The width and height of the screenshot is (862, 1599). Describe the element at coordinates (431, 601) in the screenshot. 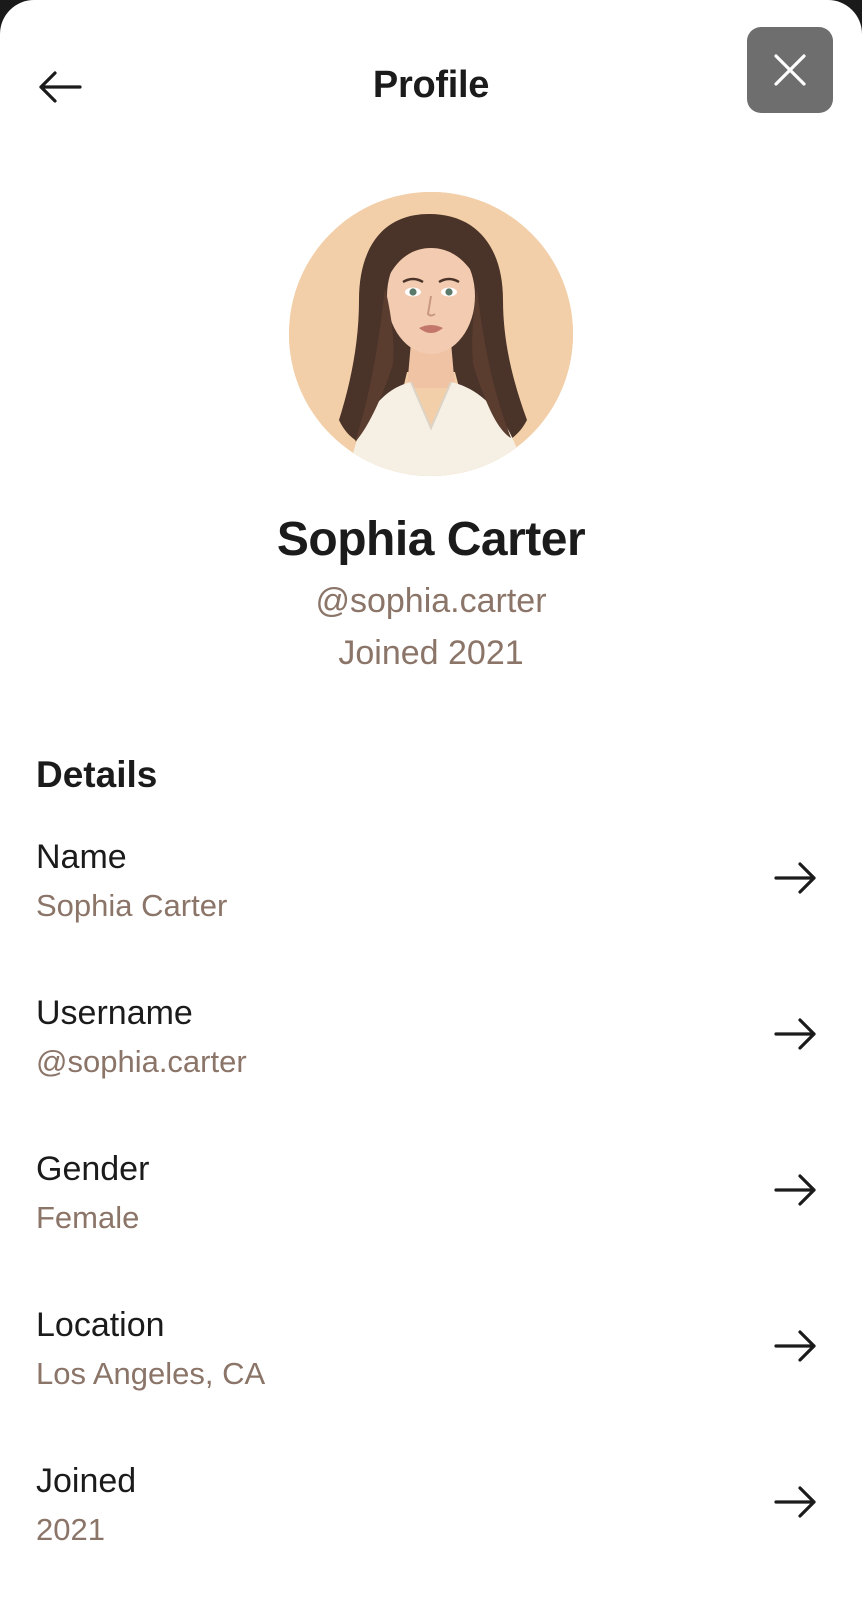

I see `profile-handle: @sophia.carter` at that location.